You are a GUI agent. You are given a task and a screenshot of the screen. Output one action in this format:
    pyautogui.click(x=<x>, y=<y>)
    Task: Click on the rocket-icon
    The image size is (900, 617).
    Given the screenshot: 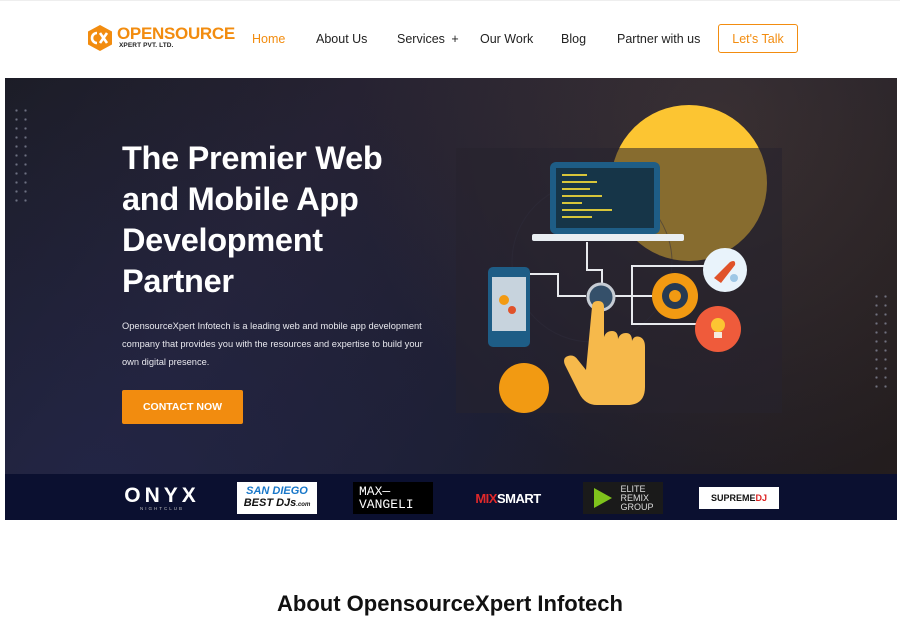 What is the action you would take?
    pyautogui.click(x=725, y=270)
    